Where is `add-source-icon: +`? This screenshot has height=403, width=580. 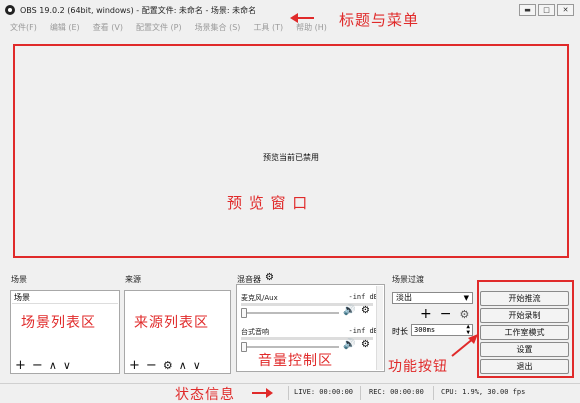
add-source-icon: + is located at coordinates (134, 365).